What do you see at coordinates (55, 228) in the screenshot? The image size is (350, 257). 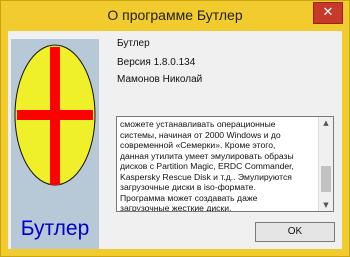 I see `logo-text: Бутлер` at bounding box center [55, 228].